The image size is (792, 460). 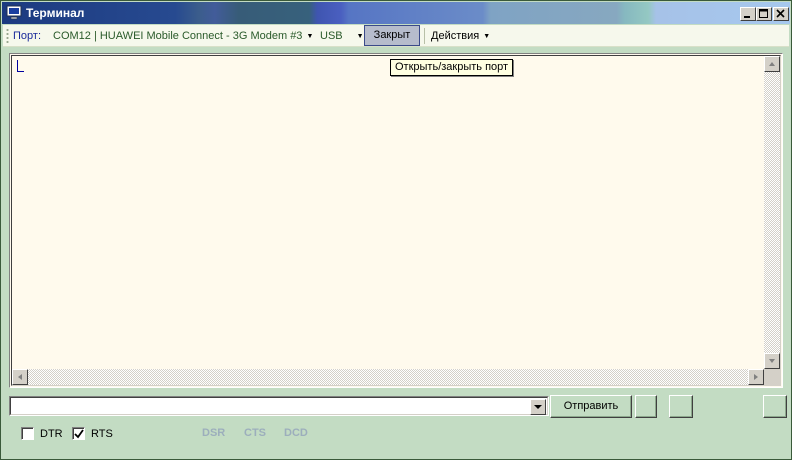 What do you see at coordinates (396, 13) in the screenshot?
I see `title-bar: Терминал` at bounding box center [396, 13].